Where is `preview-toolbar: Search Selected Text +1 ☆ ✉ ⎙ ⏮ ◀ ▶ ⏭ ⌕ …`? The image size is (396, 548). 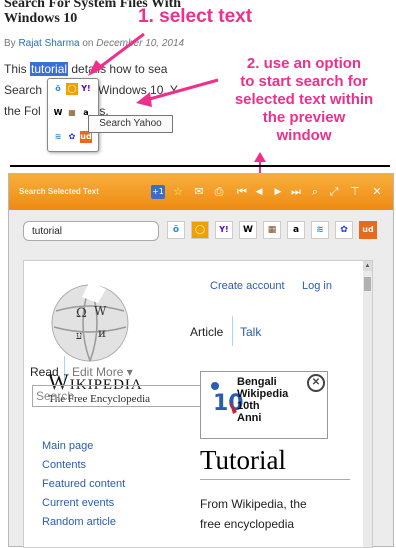 preview-toolbar: Search Selected Text +1 ☆ ✉ ⎙ ⏮ ◀ ▶ ⏭ ⌕ … is located at coordinates (201, 192).